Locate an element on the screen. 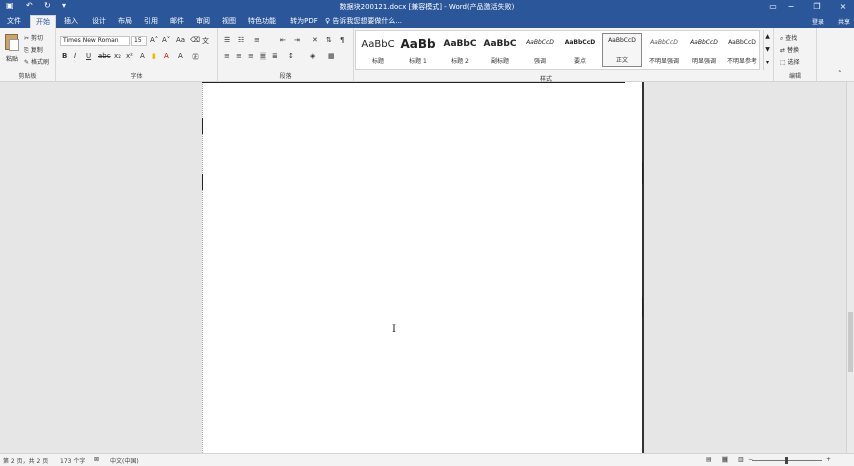 This screenshot has width=854, height=466. character-shading-icon: A is located at coordinates (180, 56).